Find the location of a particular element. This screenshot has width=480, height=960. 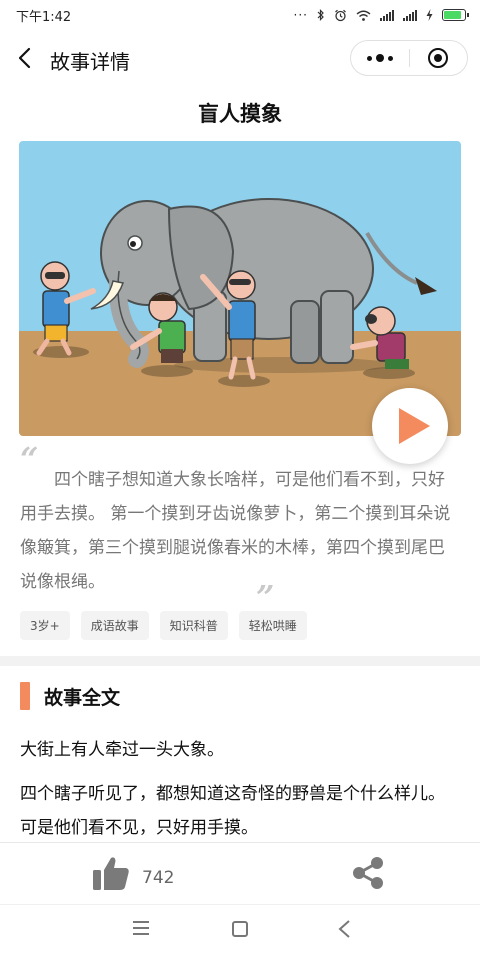

tag-sleep: 轻松哄睡 is located at coordinates (272, 625).